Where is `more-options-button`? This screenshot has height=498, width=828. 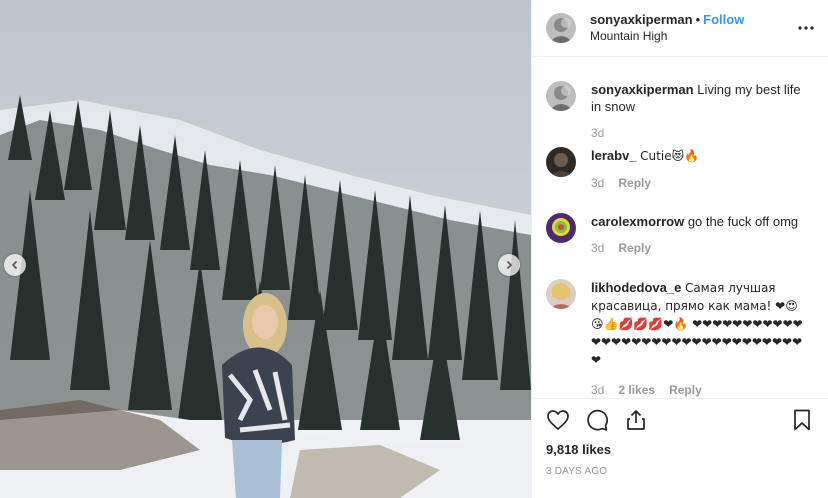
more-options-button is located at coordinates (806, 28).